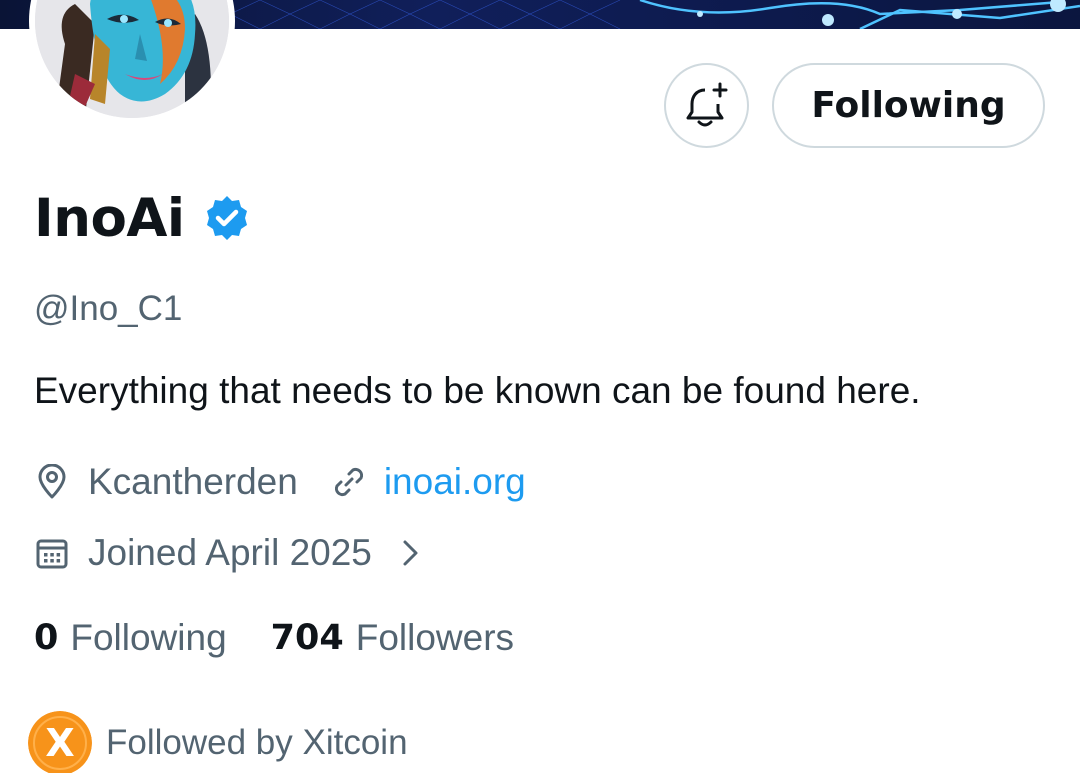 The width and height of the screenshot is (1080, 773). Describe the element at coordinates (132, 59) in the screenshot. I see `robot-face-portrait` at that location.